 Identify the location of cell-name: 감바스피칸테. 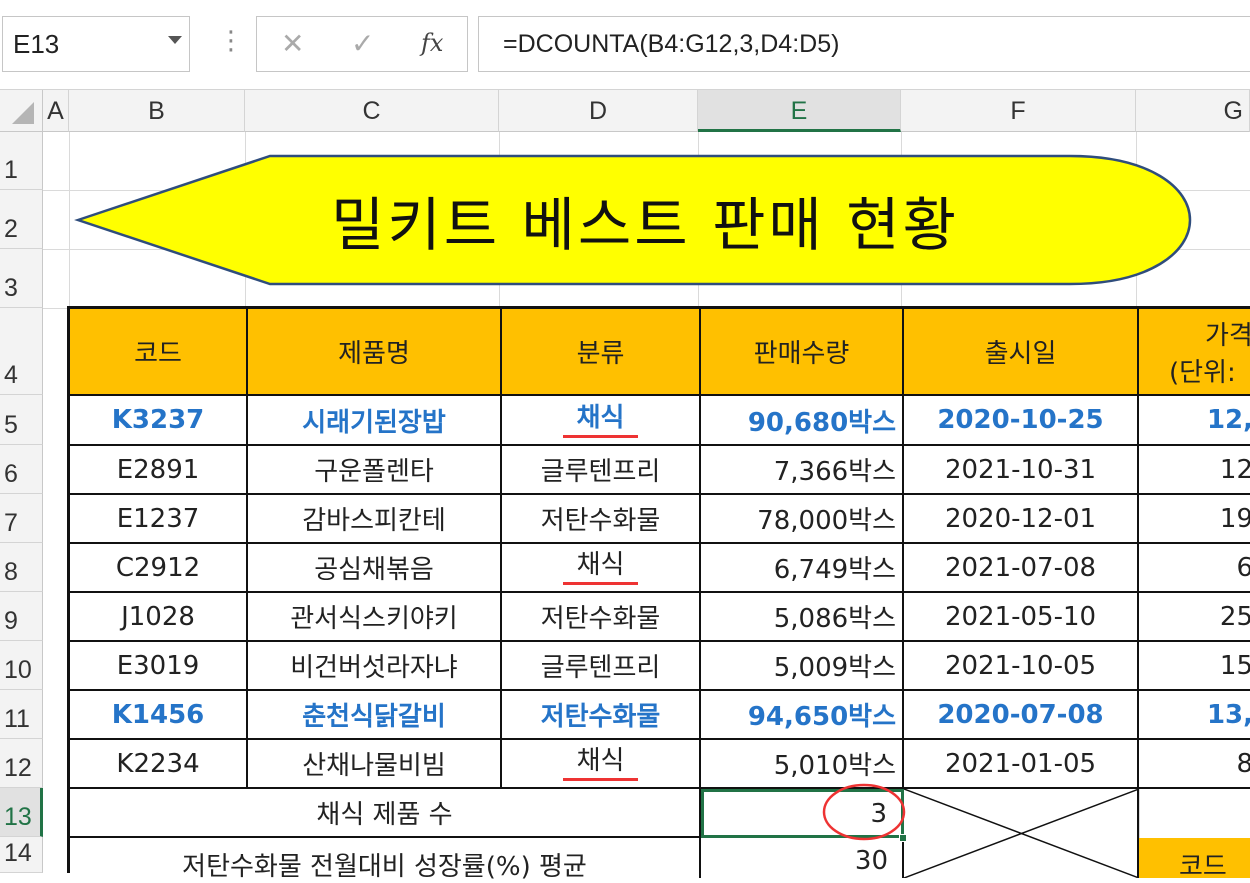
(375, 519).